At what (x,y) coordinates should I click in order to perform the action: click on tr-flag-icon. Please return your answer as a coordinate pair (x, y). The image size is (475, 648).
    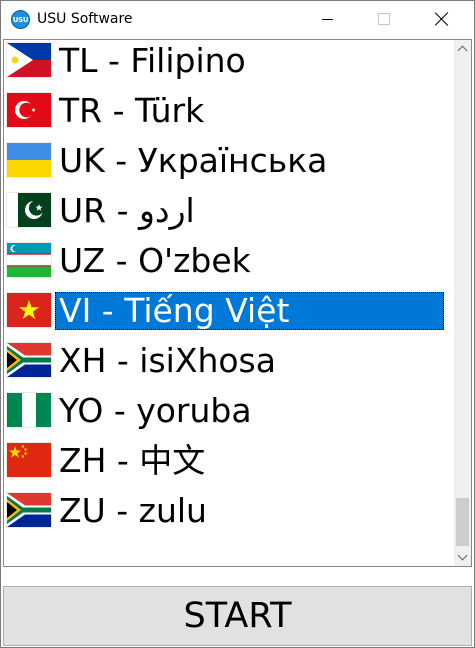
    Looking at the image, I should click on (29, 110).